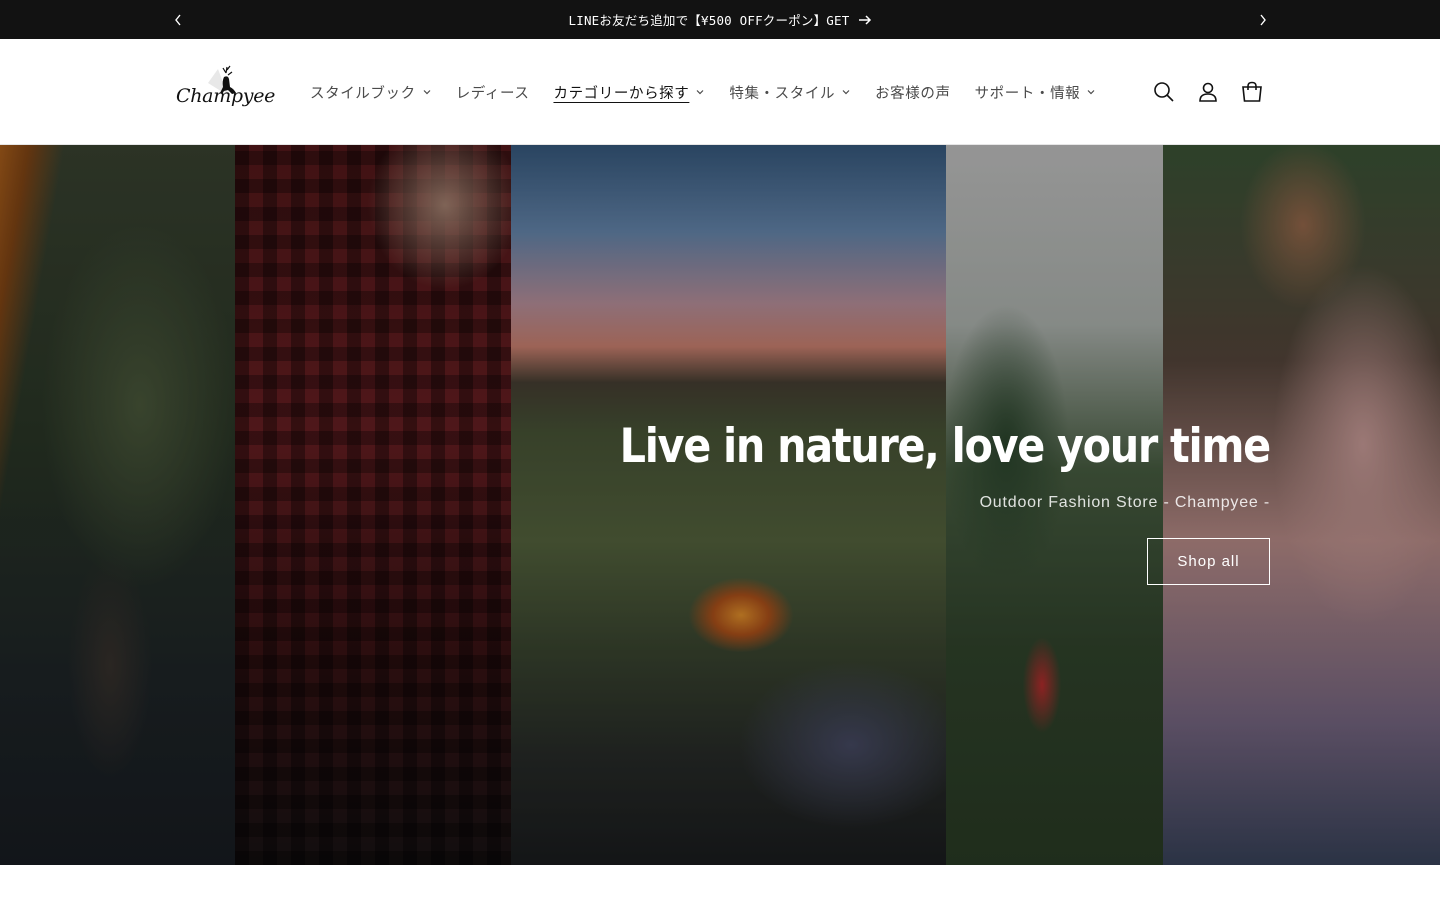 The height and width of the screenshot is (900, 1440). I want to click on nav-label: サポート・情報, so click(1027, 93).